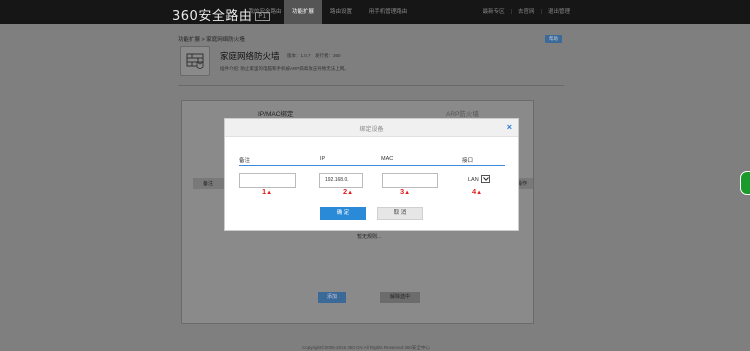 The height and width of the screenshot is (351, 750). I want to click on annotation-marker-3: 3▲, so click(405, 191).